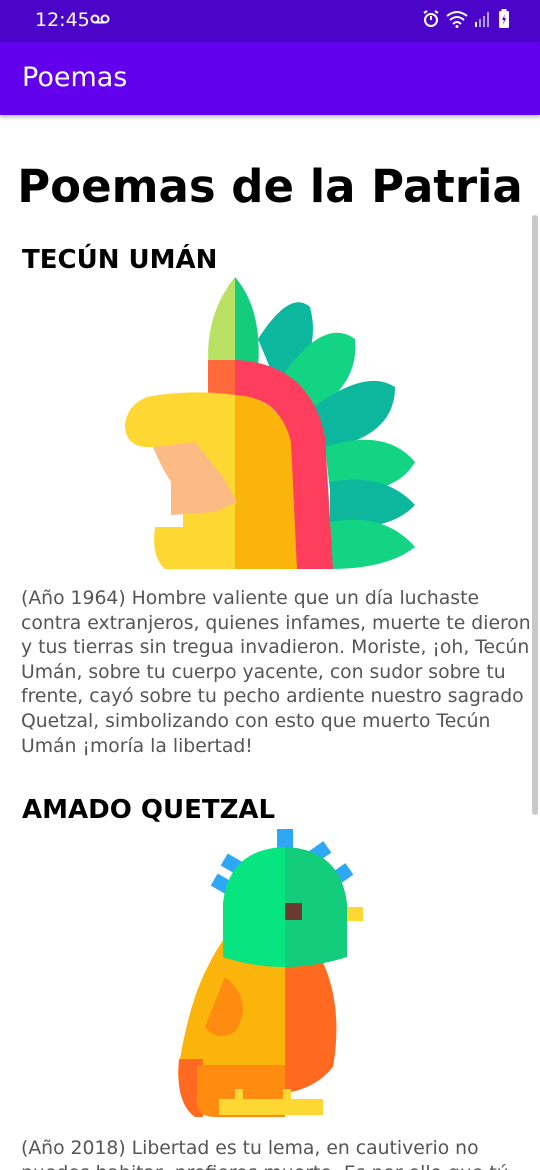 This screenshot has width=540, height=1170. I want to click on tecun-uman-headdress-icon, so click(270, 423).